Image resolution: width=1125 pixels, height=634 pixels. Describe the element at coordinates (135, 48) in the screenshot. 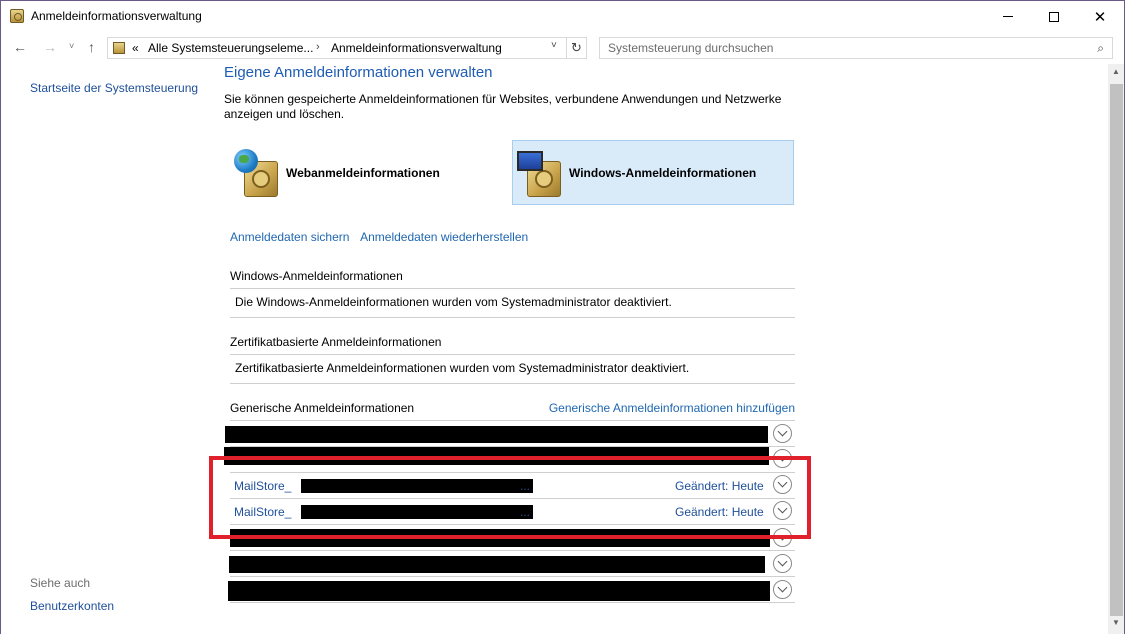

I see `breadcrumb-overflow: «` at that location.